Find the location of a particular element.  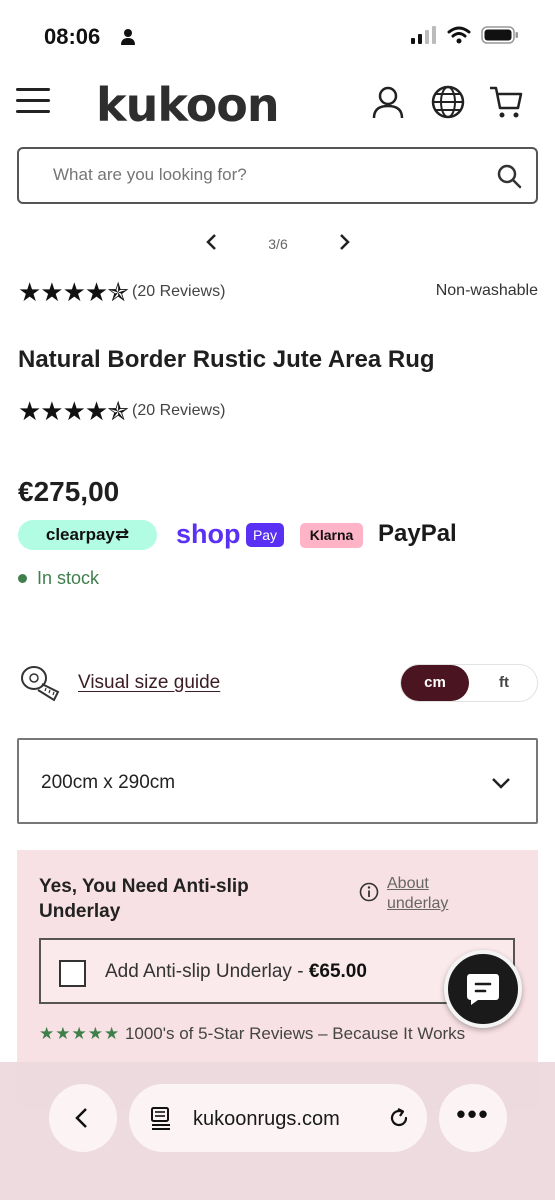

site-logo: kukoon is located at coordinates (188, 105).